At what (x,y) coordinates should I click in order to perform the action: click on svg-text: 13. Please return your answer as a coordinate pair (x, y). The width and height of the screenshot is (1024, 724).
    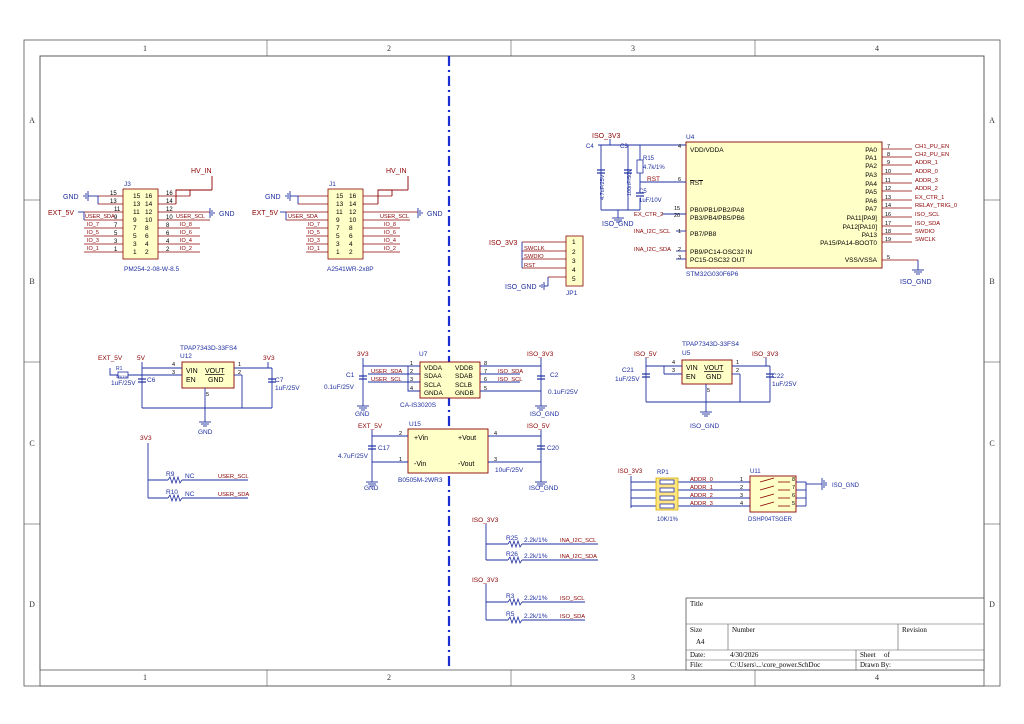
    Looking at the image, I should click on (137, 204).